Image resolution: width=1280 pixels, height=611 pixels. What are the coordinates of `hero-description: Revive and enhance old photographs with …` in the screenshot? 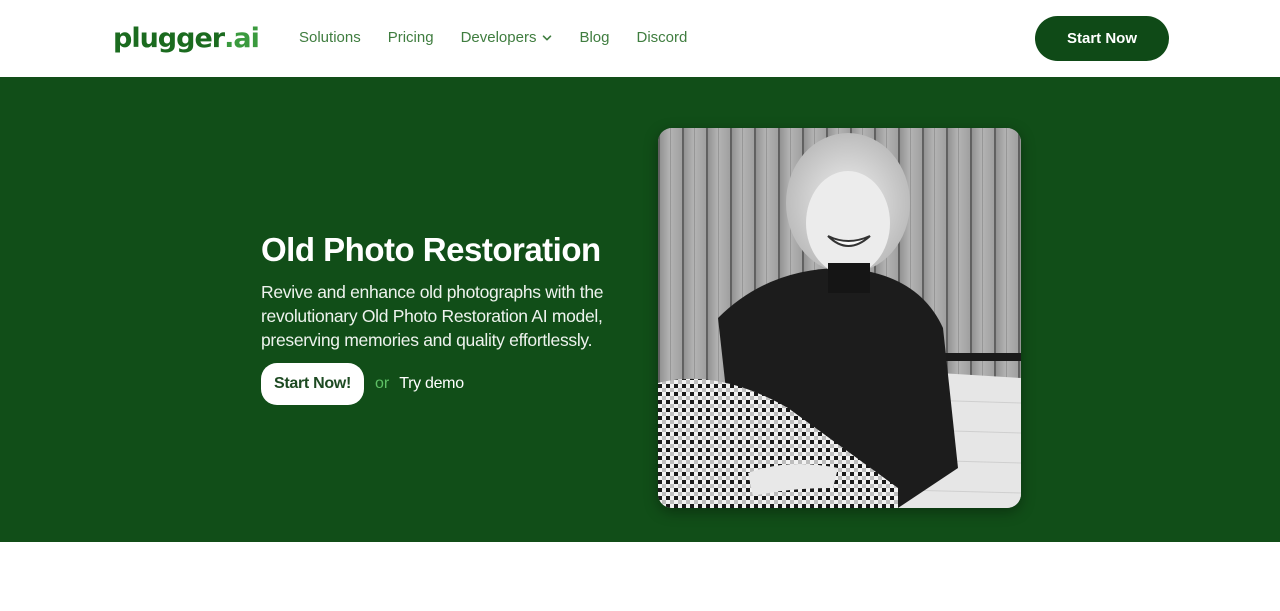 It's located at (432, 316).